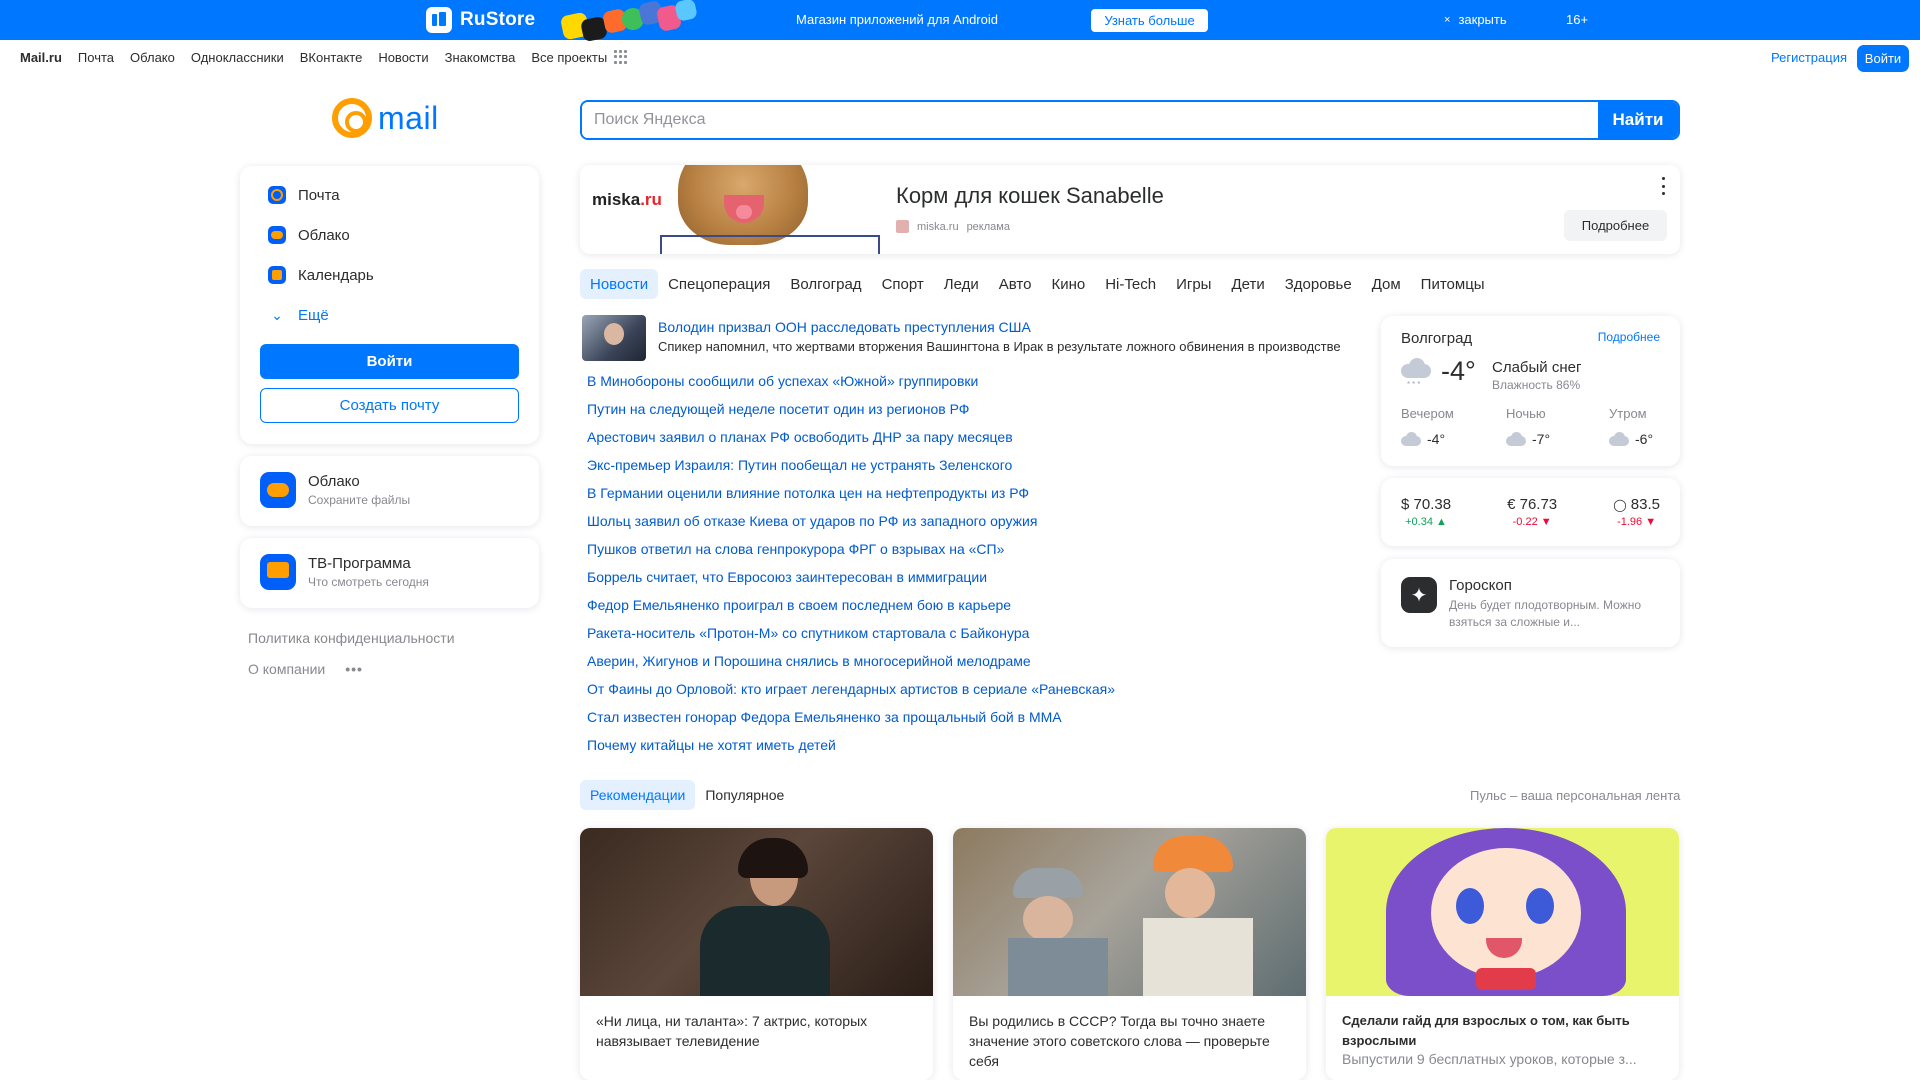 The image size is (1920, 1080). I want to click on tab-popular: Популярное, so click(744, 795).